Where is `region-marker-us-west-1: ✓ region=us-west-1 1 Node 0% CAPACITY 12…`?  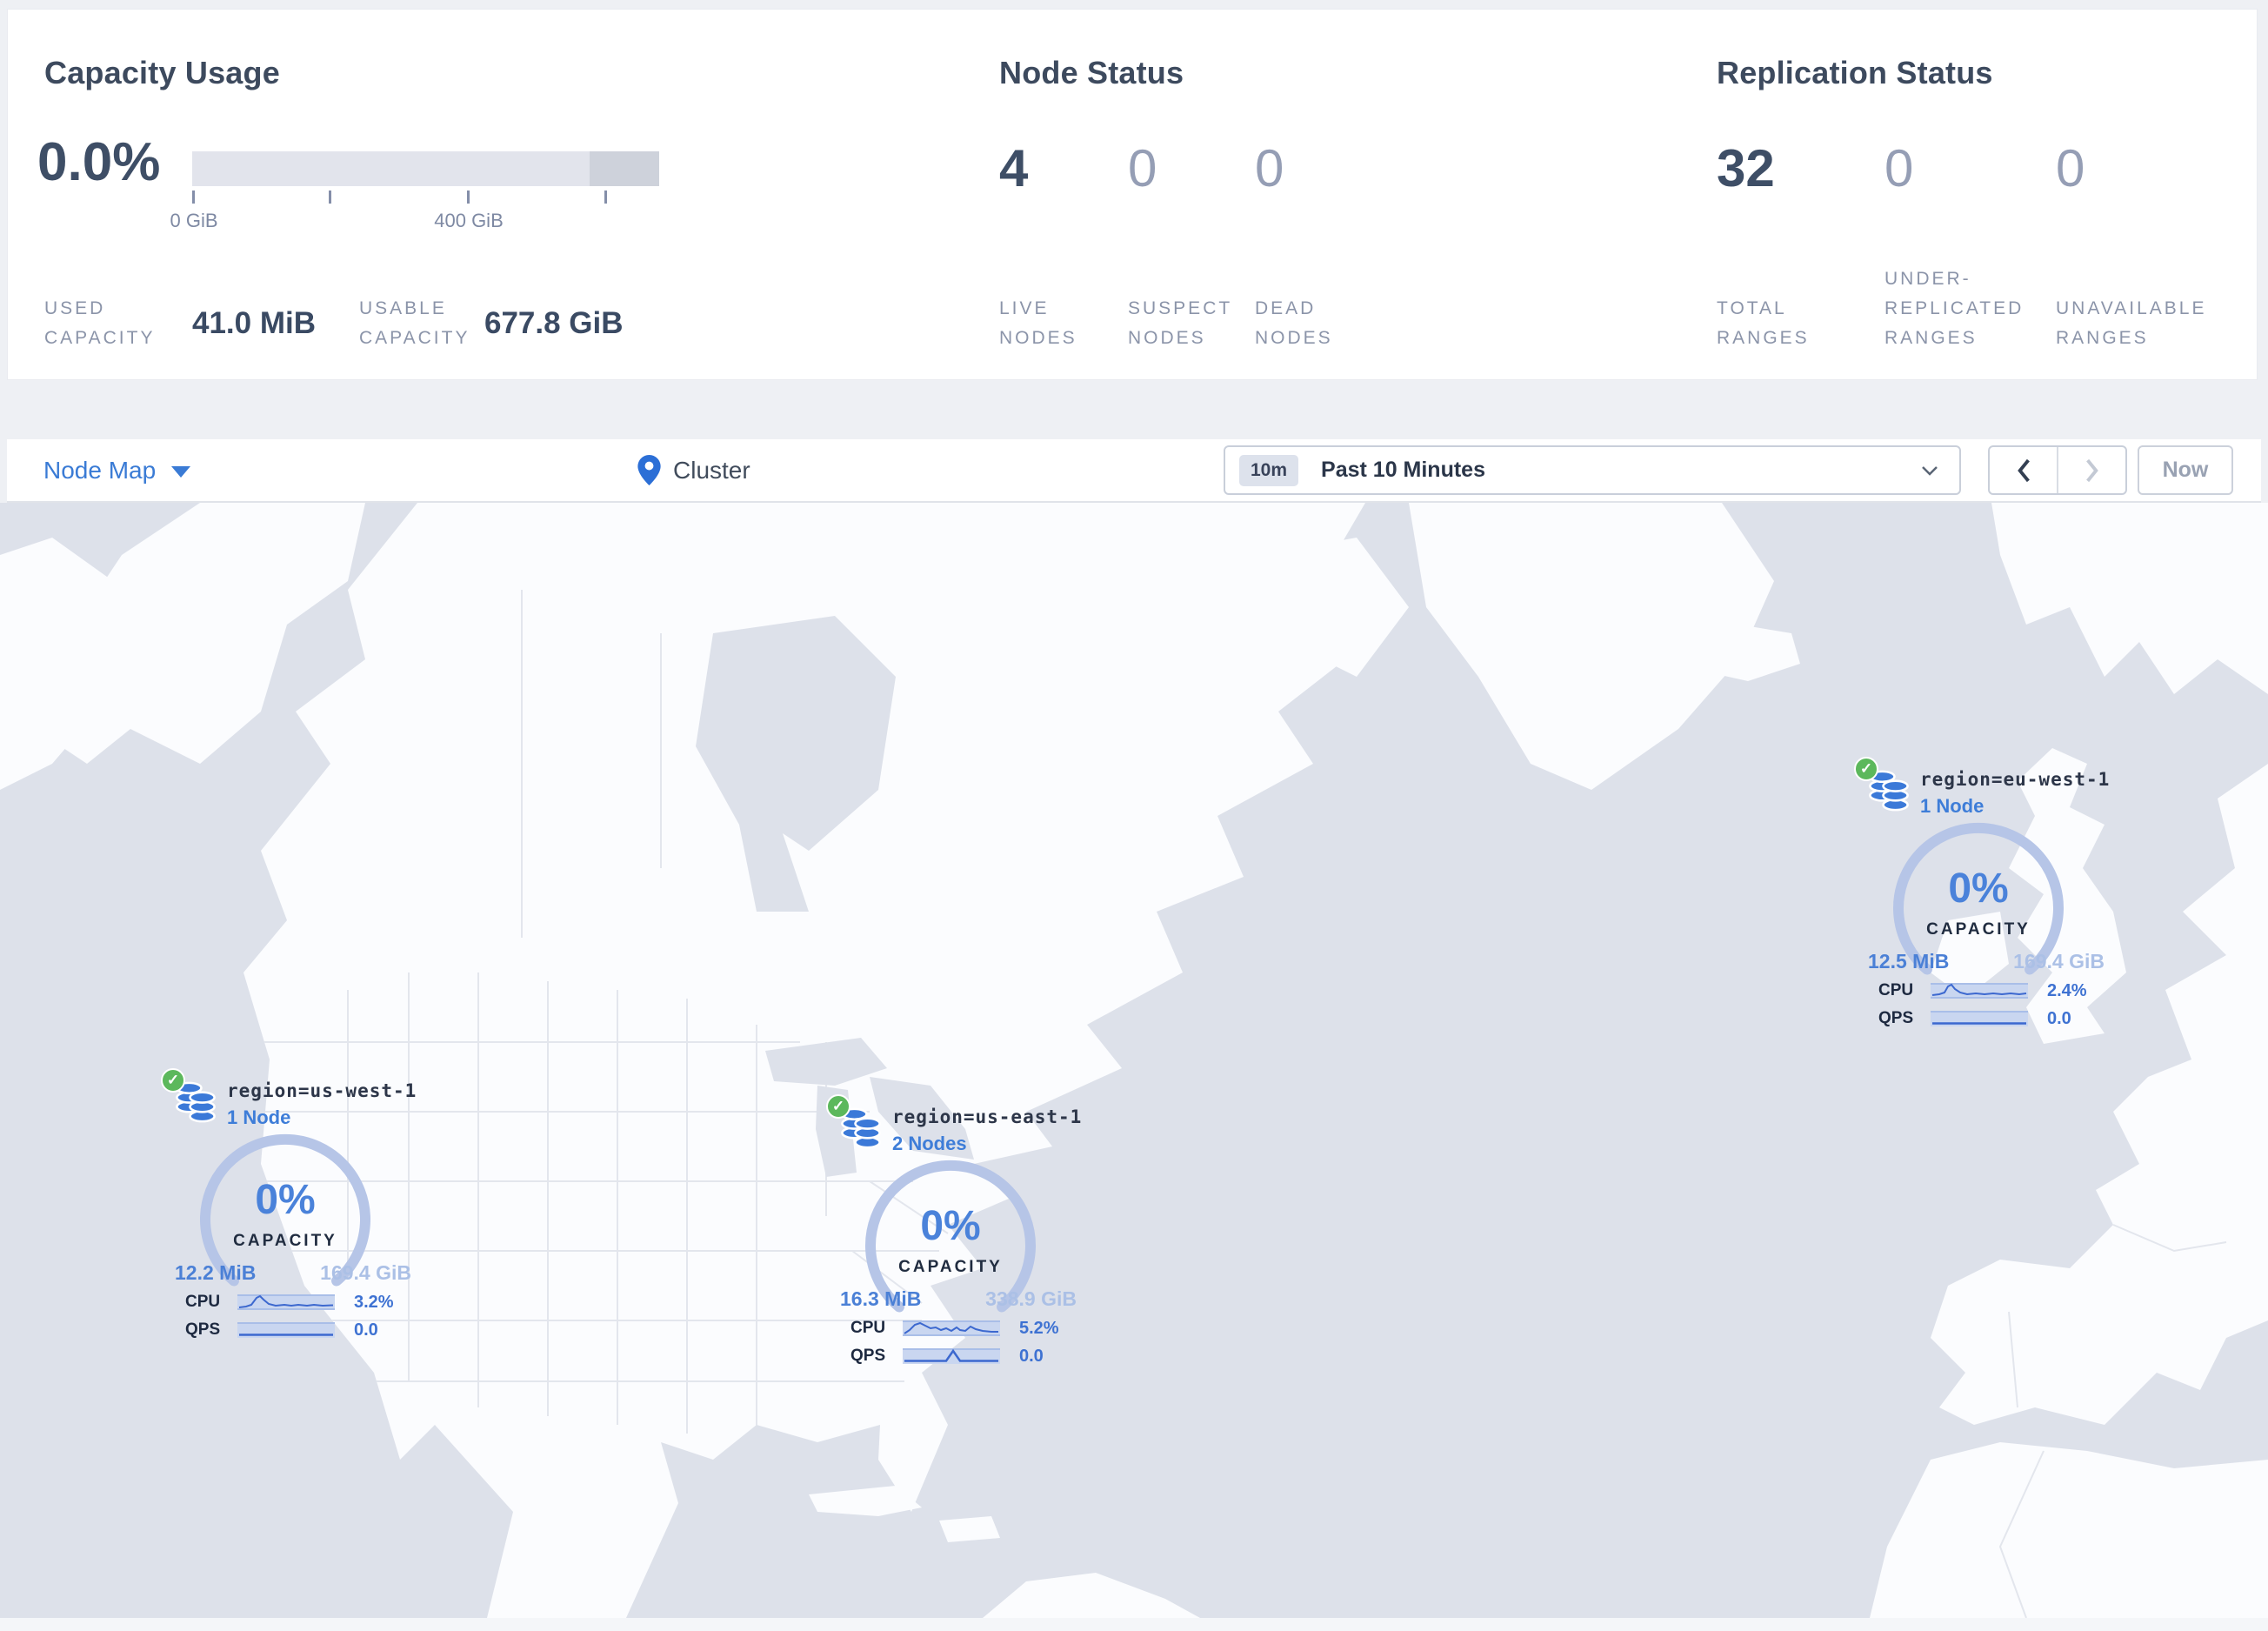
region-marker-us-west-1: ✓ region=us-west-1 1 Node 0% CAPACITY 12… is located at coordinates (291, 1207).